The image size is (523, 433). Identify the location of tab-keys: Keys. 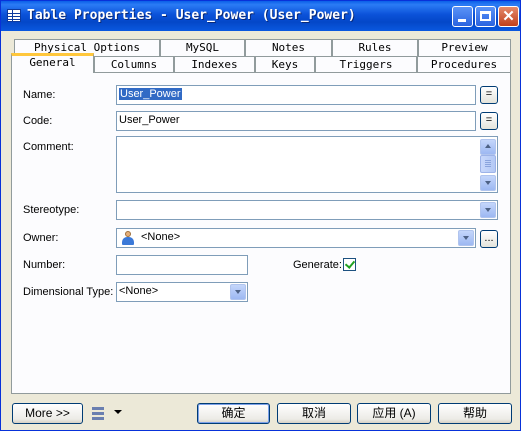
(285, 64).